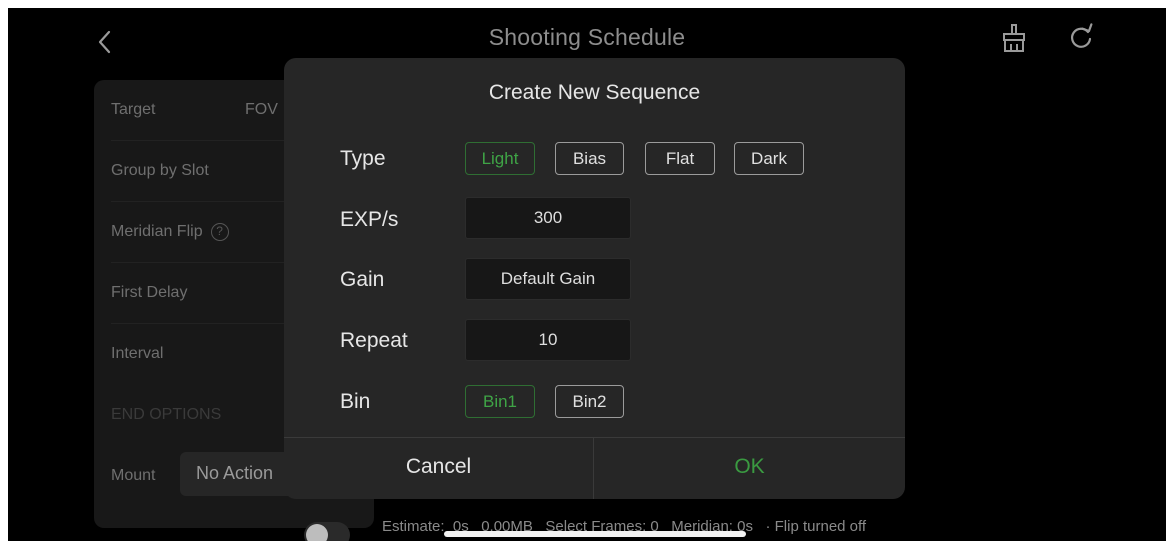 The height and width of the screenshot is (545, 1172). Describe the element at coordinates (363, 158) in the screenshot. I see `type-label: Type` at that location.